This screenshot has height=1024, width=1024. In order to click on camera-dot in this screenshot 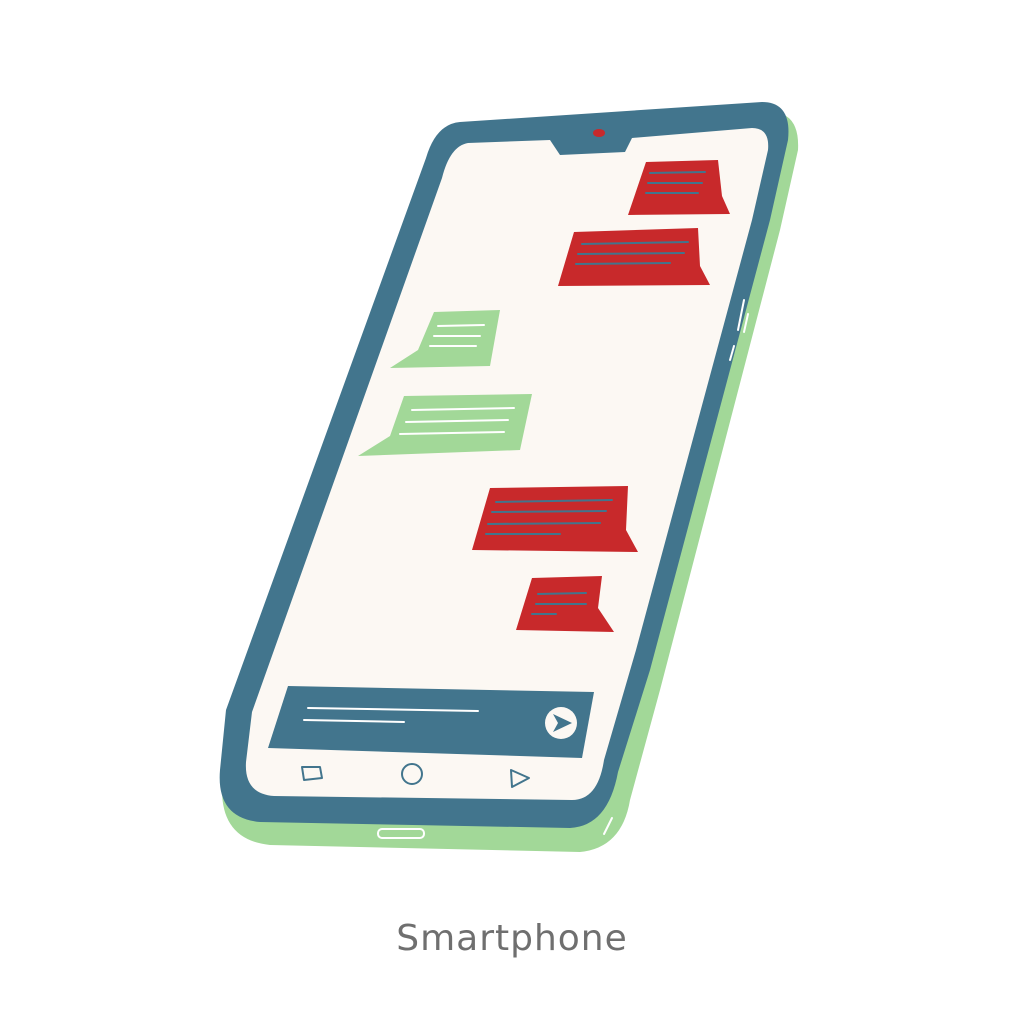, I will do `click(599, 133)`.